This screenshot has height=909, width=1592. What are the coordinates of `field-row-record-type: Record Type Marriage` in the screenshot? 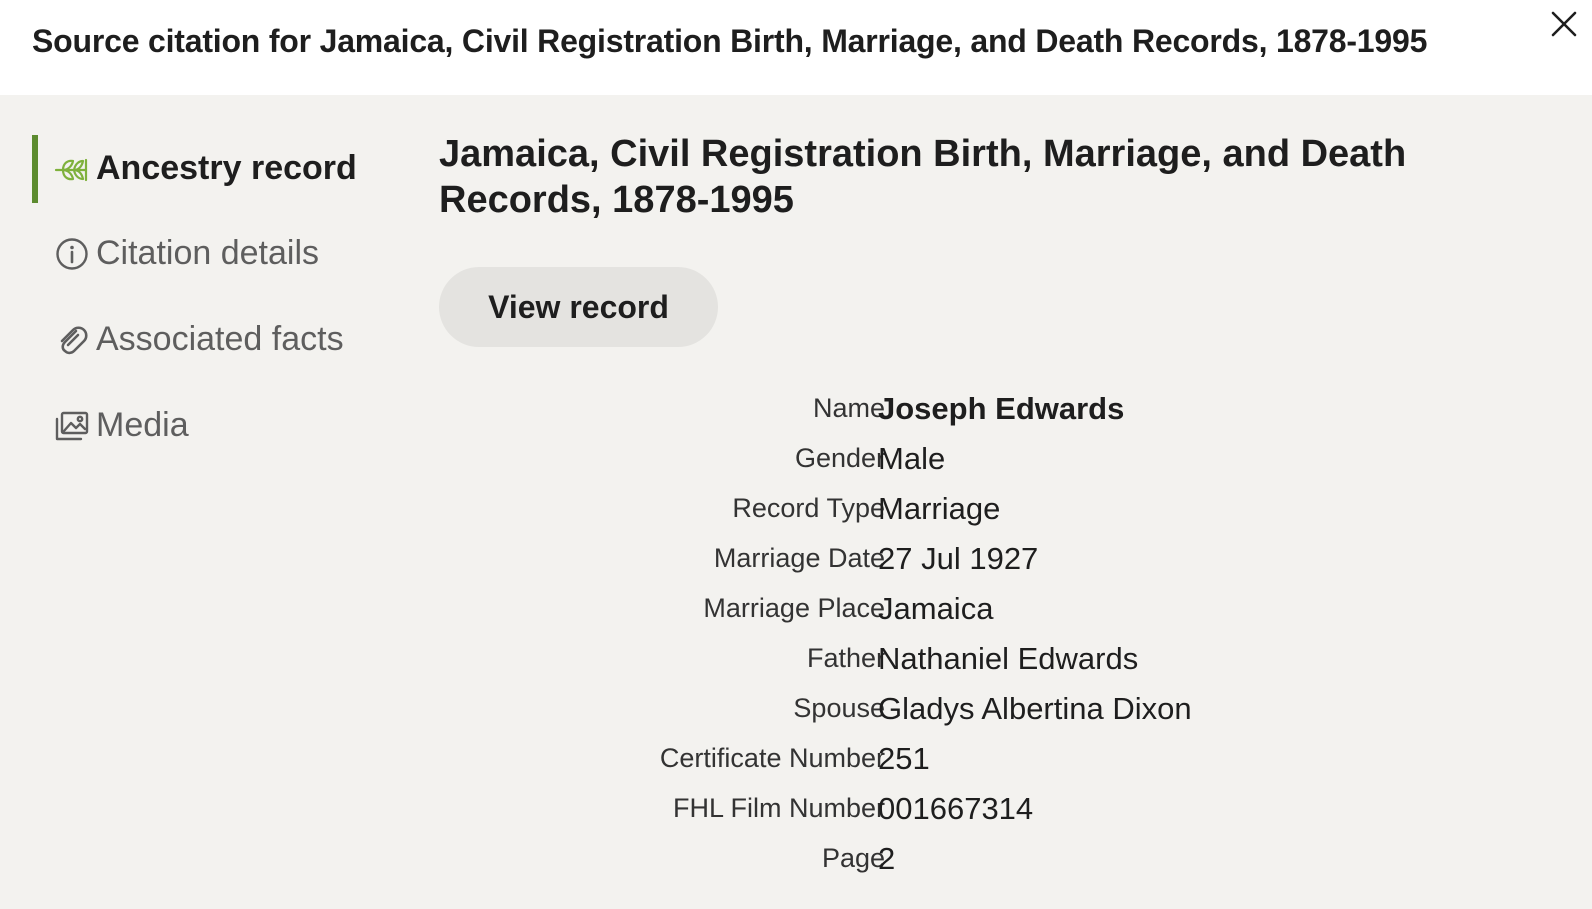 It's located at (989, 510).